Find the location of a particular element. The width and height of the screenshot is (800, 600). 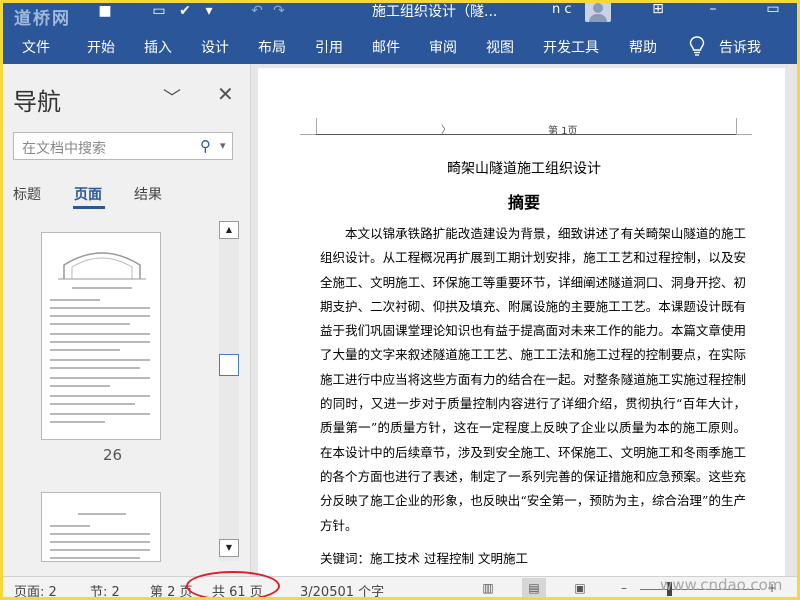

check-icon: ✔ is located at coordinates (185, 11).